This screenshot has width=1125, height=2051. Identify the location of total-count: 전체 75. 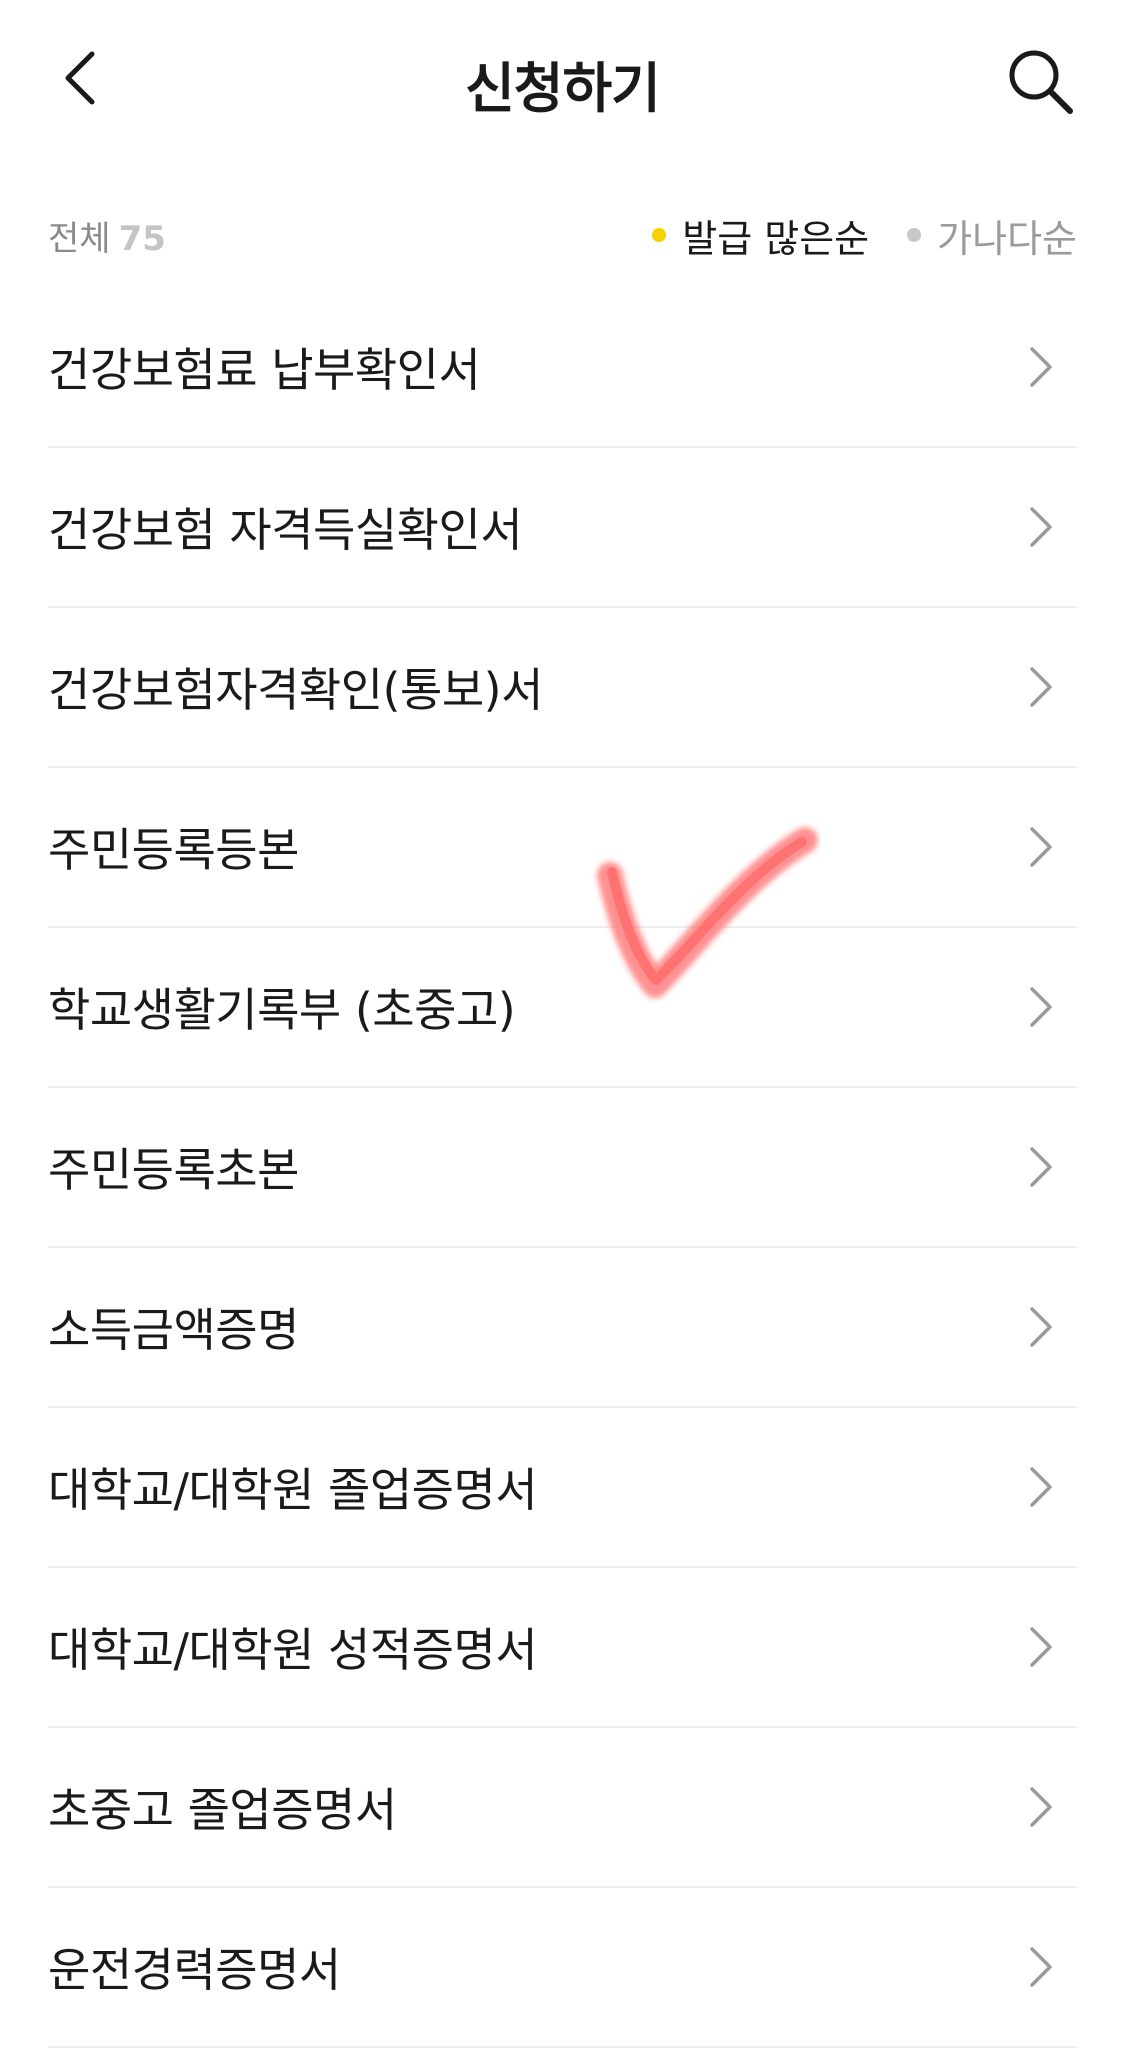
(107, 235).